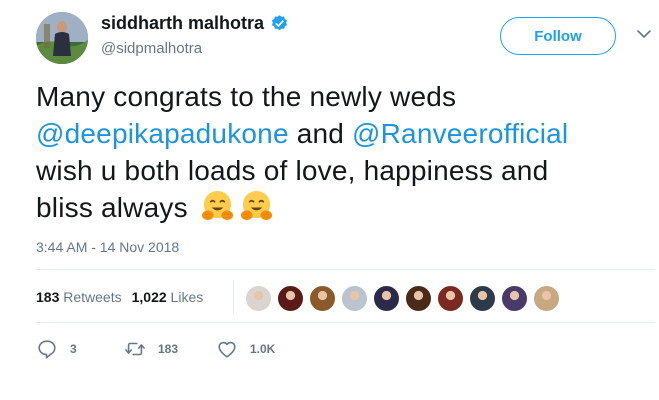 Image resolution: width=659 pixels, height=400 pixels. I want to click on liker-avatars, so click(405, 298).